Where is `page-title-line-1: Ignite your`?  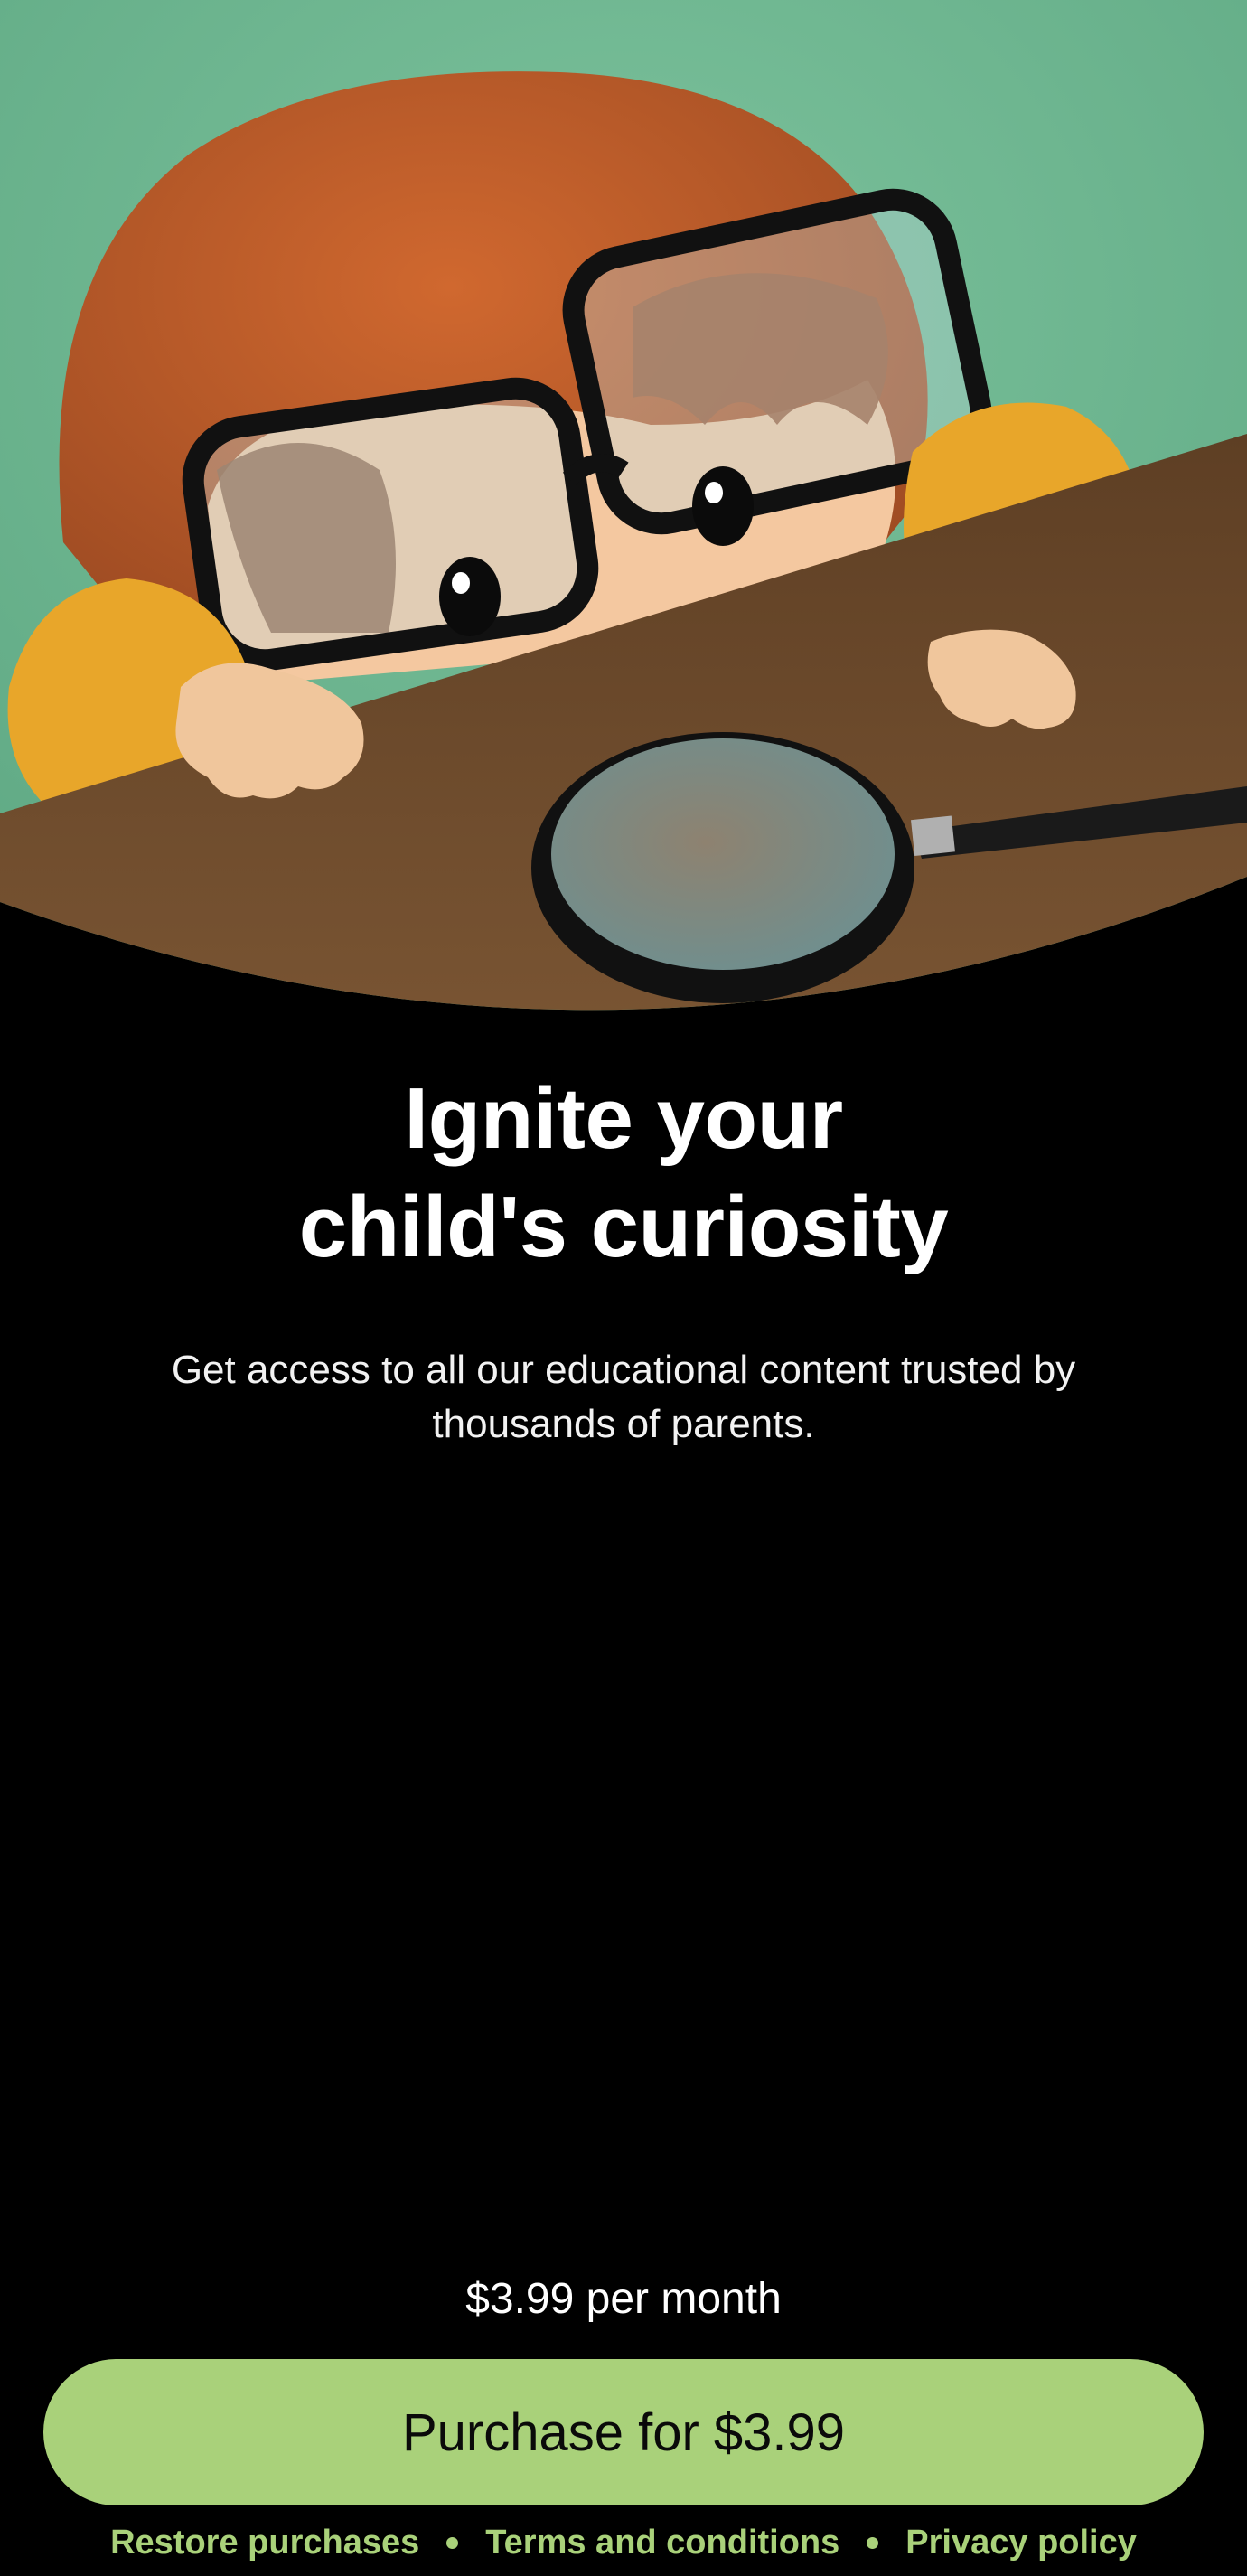
page-title-line-1: Ignite your is located at coordinates (623, 1118).